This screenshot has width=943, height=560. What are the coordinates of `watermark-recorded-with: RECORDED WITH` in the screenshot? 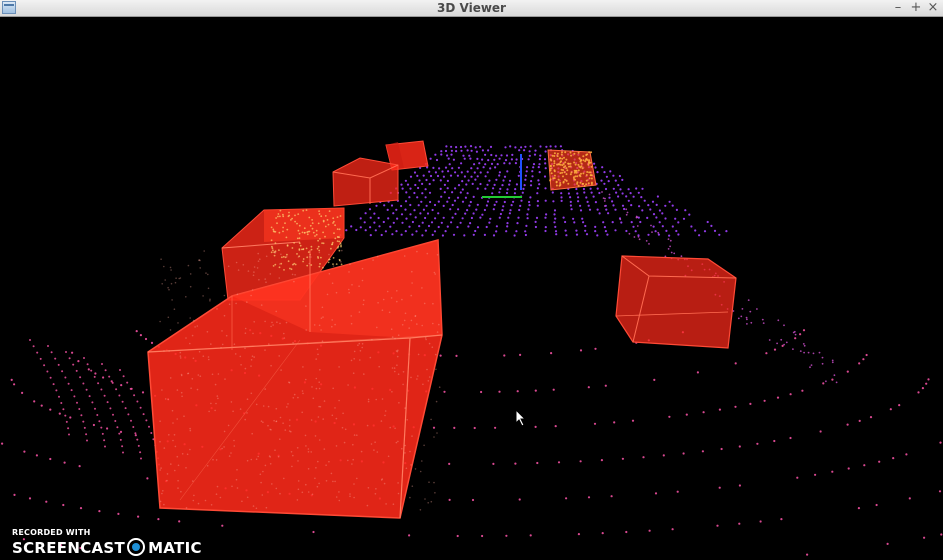 It's located at (51, 532).